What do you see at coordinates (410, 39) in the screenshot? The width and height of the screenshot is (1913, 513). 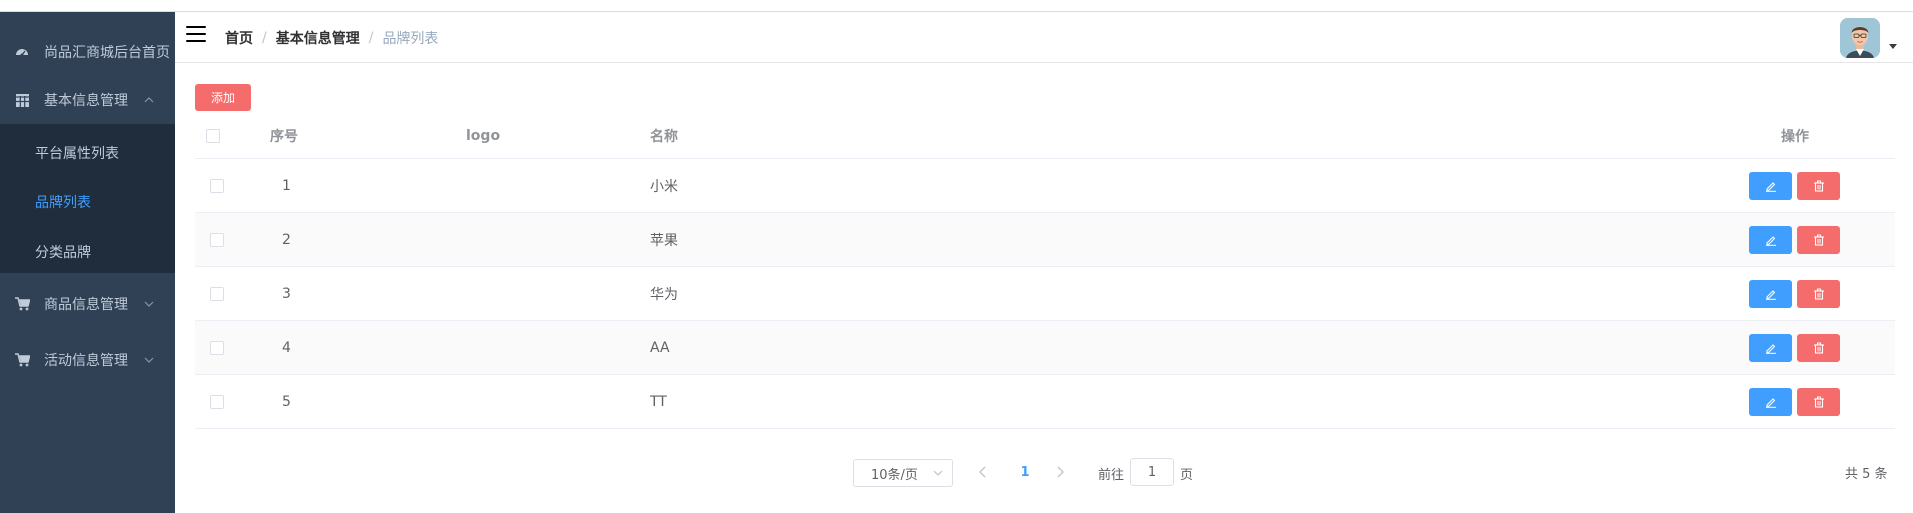 I see `breadcrumb-current: 品牌列表` at bounding box center [410, 39].